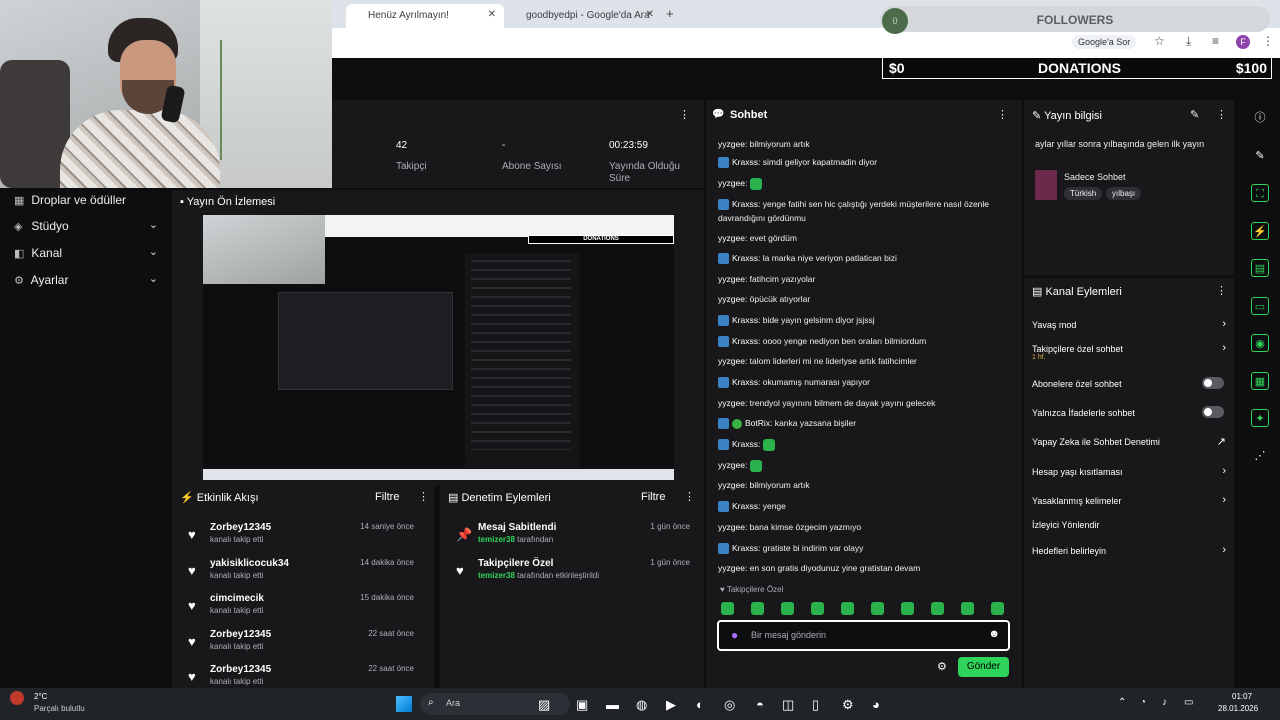  What do you see at coordinates (641, 705) in the screenshot?
I see `whatsapp-icon: ◍` at bounding box center [641, 705].